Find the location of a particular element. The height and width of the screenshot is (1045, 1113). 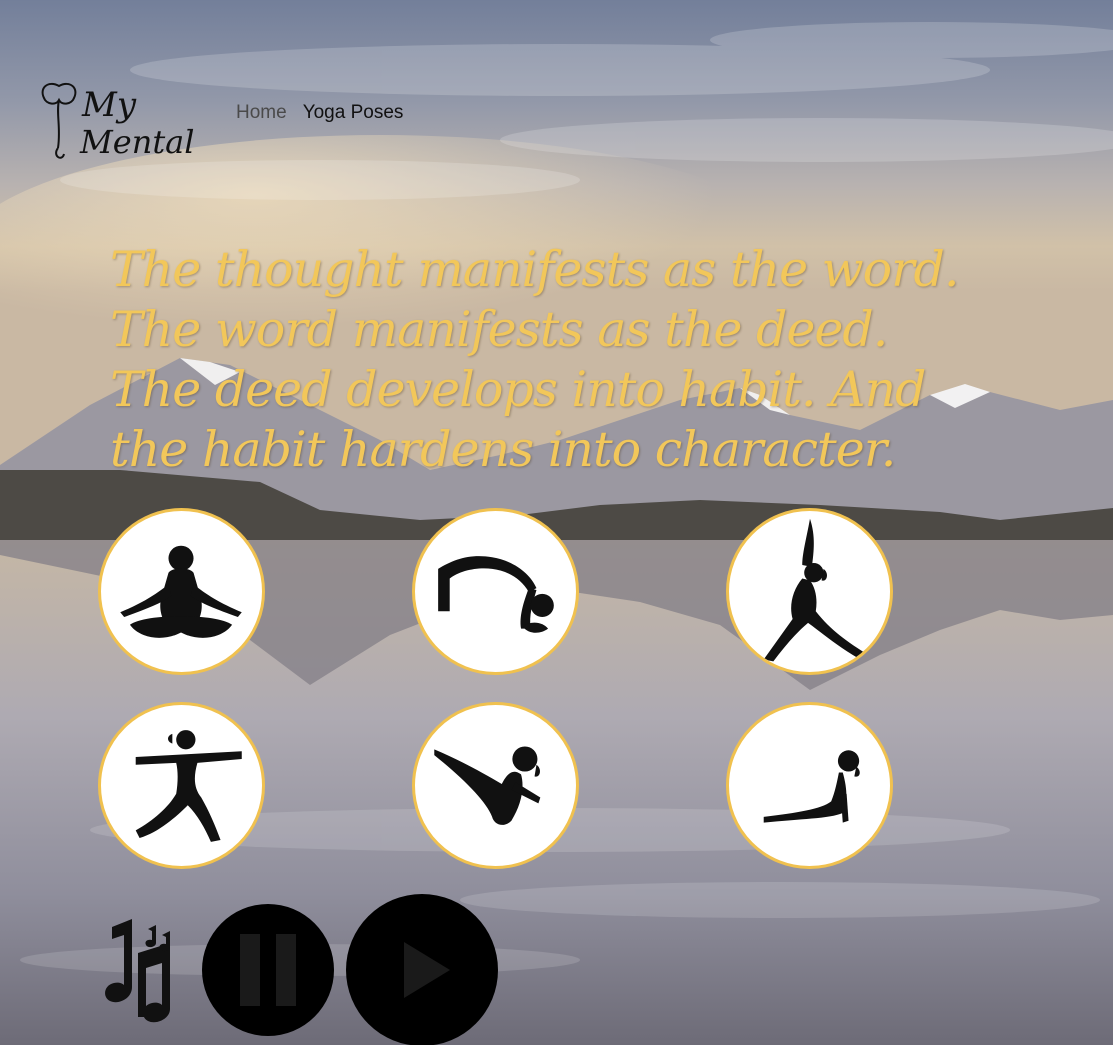

pose-card-bridge is located at coordinates (495, 591).